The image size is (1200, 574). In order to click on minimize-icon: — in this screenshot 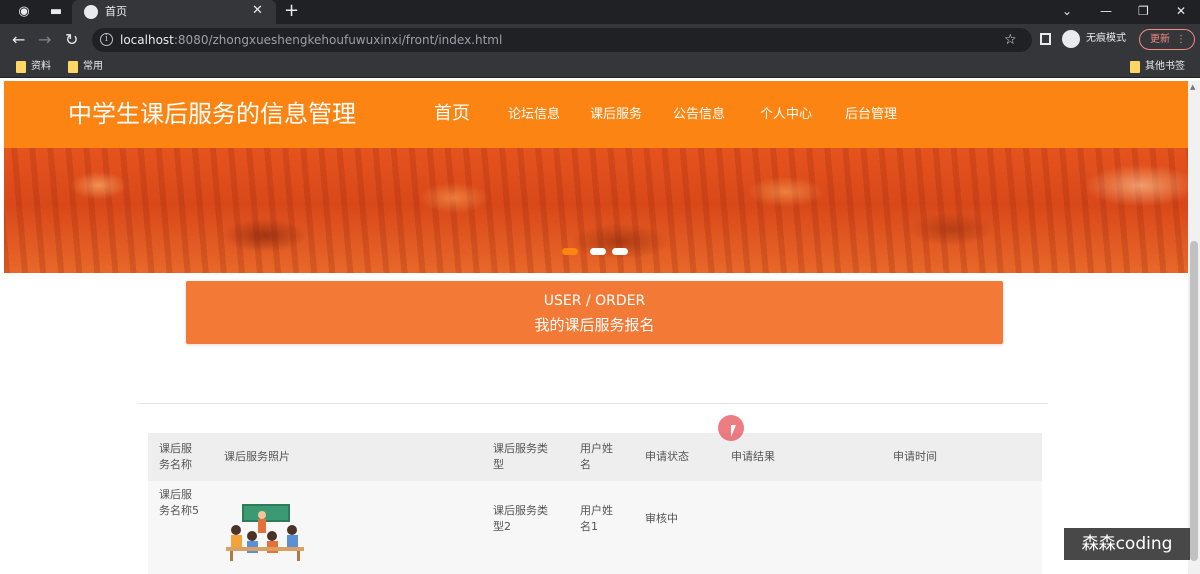, I will do `click(1106, 11)`.